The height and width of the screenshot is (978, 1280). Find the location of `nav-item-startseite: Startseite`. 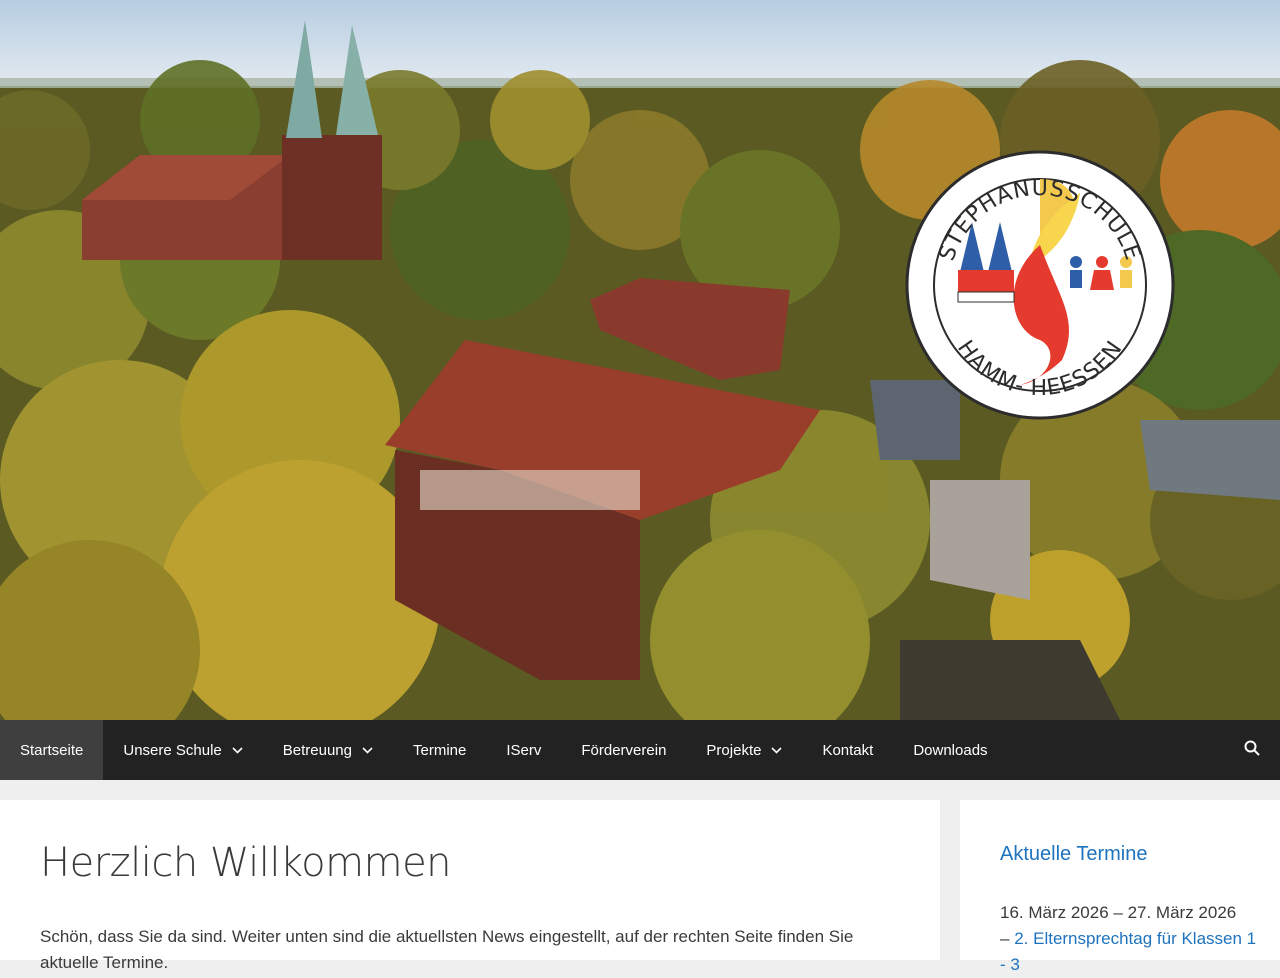

nav-item-startseite: Startseite is located at coordinates (52, 750).